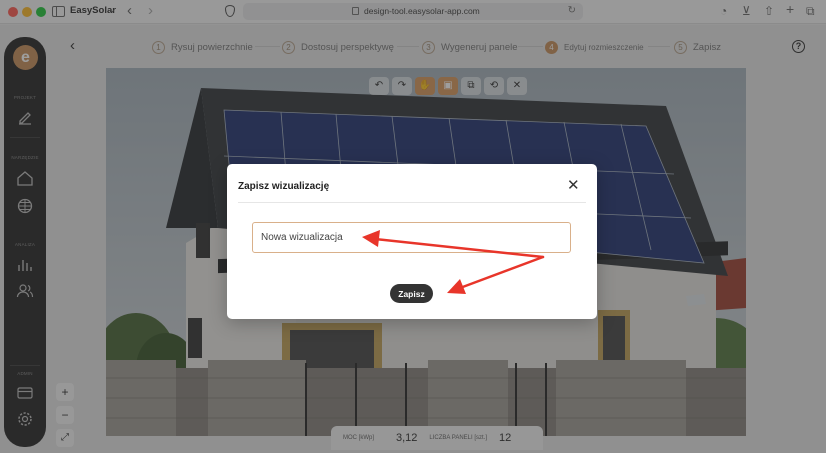 The height and width of the screenshot is (453, 826). What do you see at coordinates (501, 272) in the screenshot?
I see `arrow-to-save-line` at bounding box center [501, 272].